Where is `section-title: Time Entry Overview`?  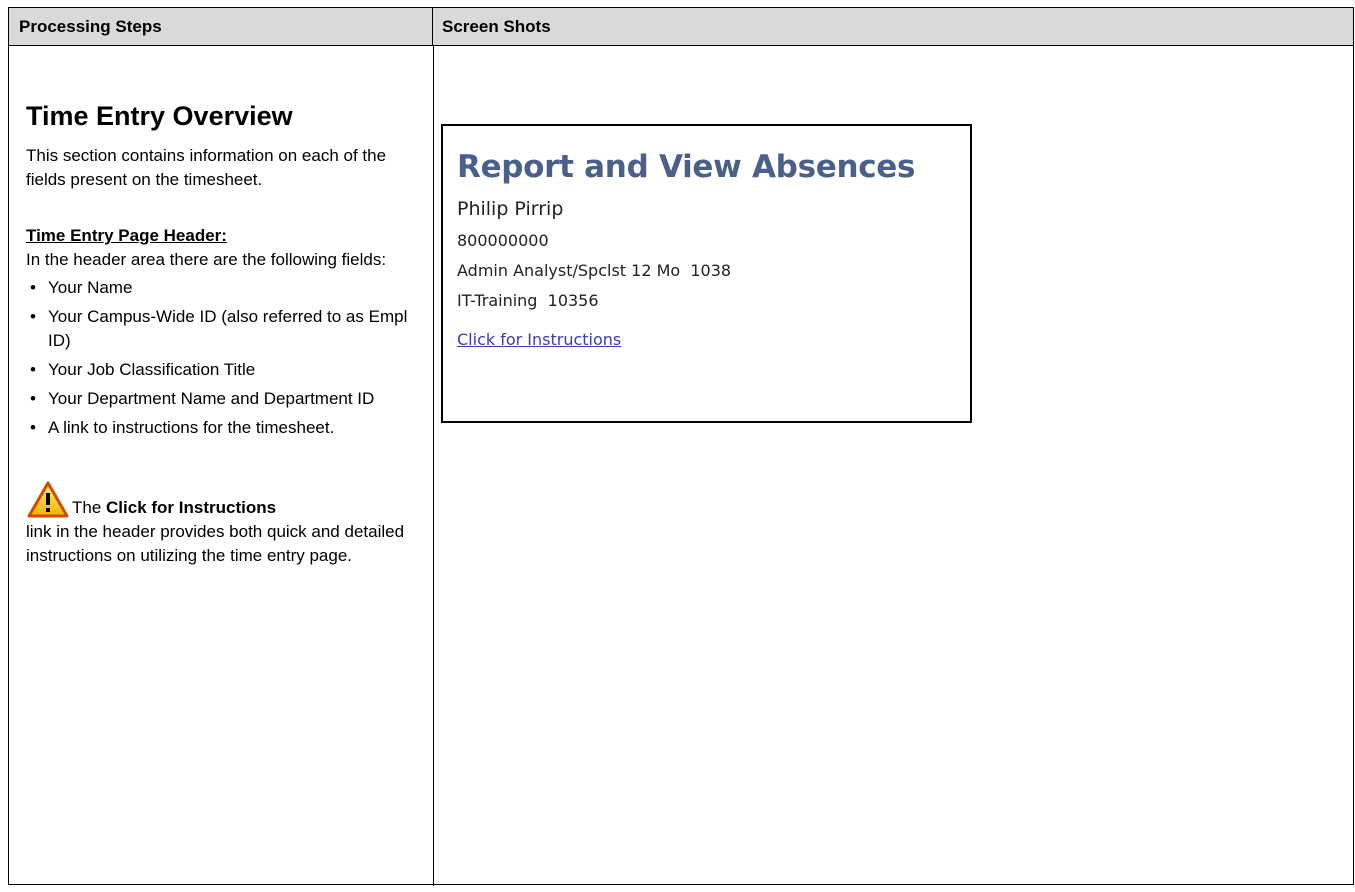 section-title: Time Entry Overview is located at coordinates (159, 116).